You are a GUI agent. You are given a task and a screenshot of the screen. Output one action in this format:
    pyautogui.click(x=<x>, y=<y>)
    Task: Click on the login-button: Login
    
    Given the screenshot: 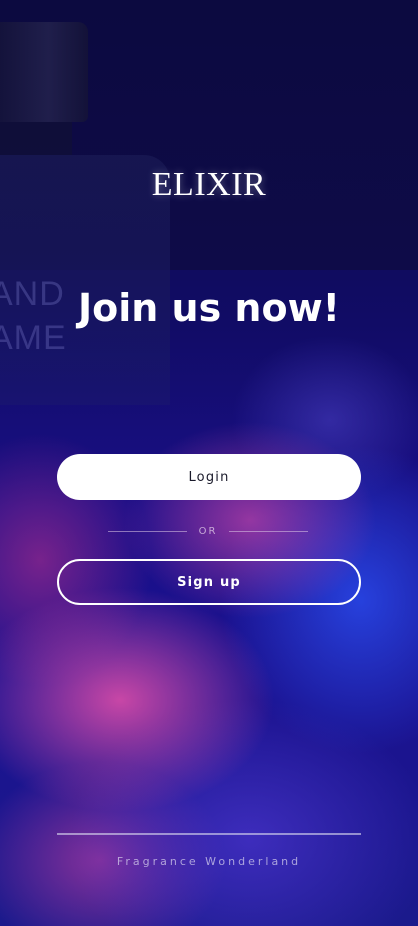 What is the action you would take?
    pyautogui.click(x=209, y=477)
    